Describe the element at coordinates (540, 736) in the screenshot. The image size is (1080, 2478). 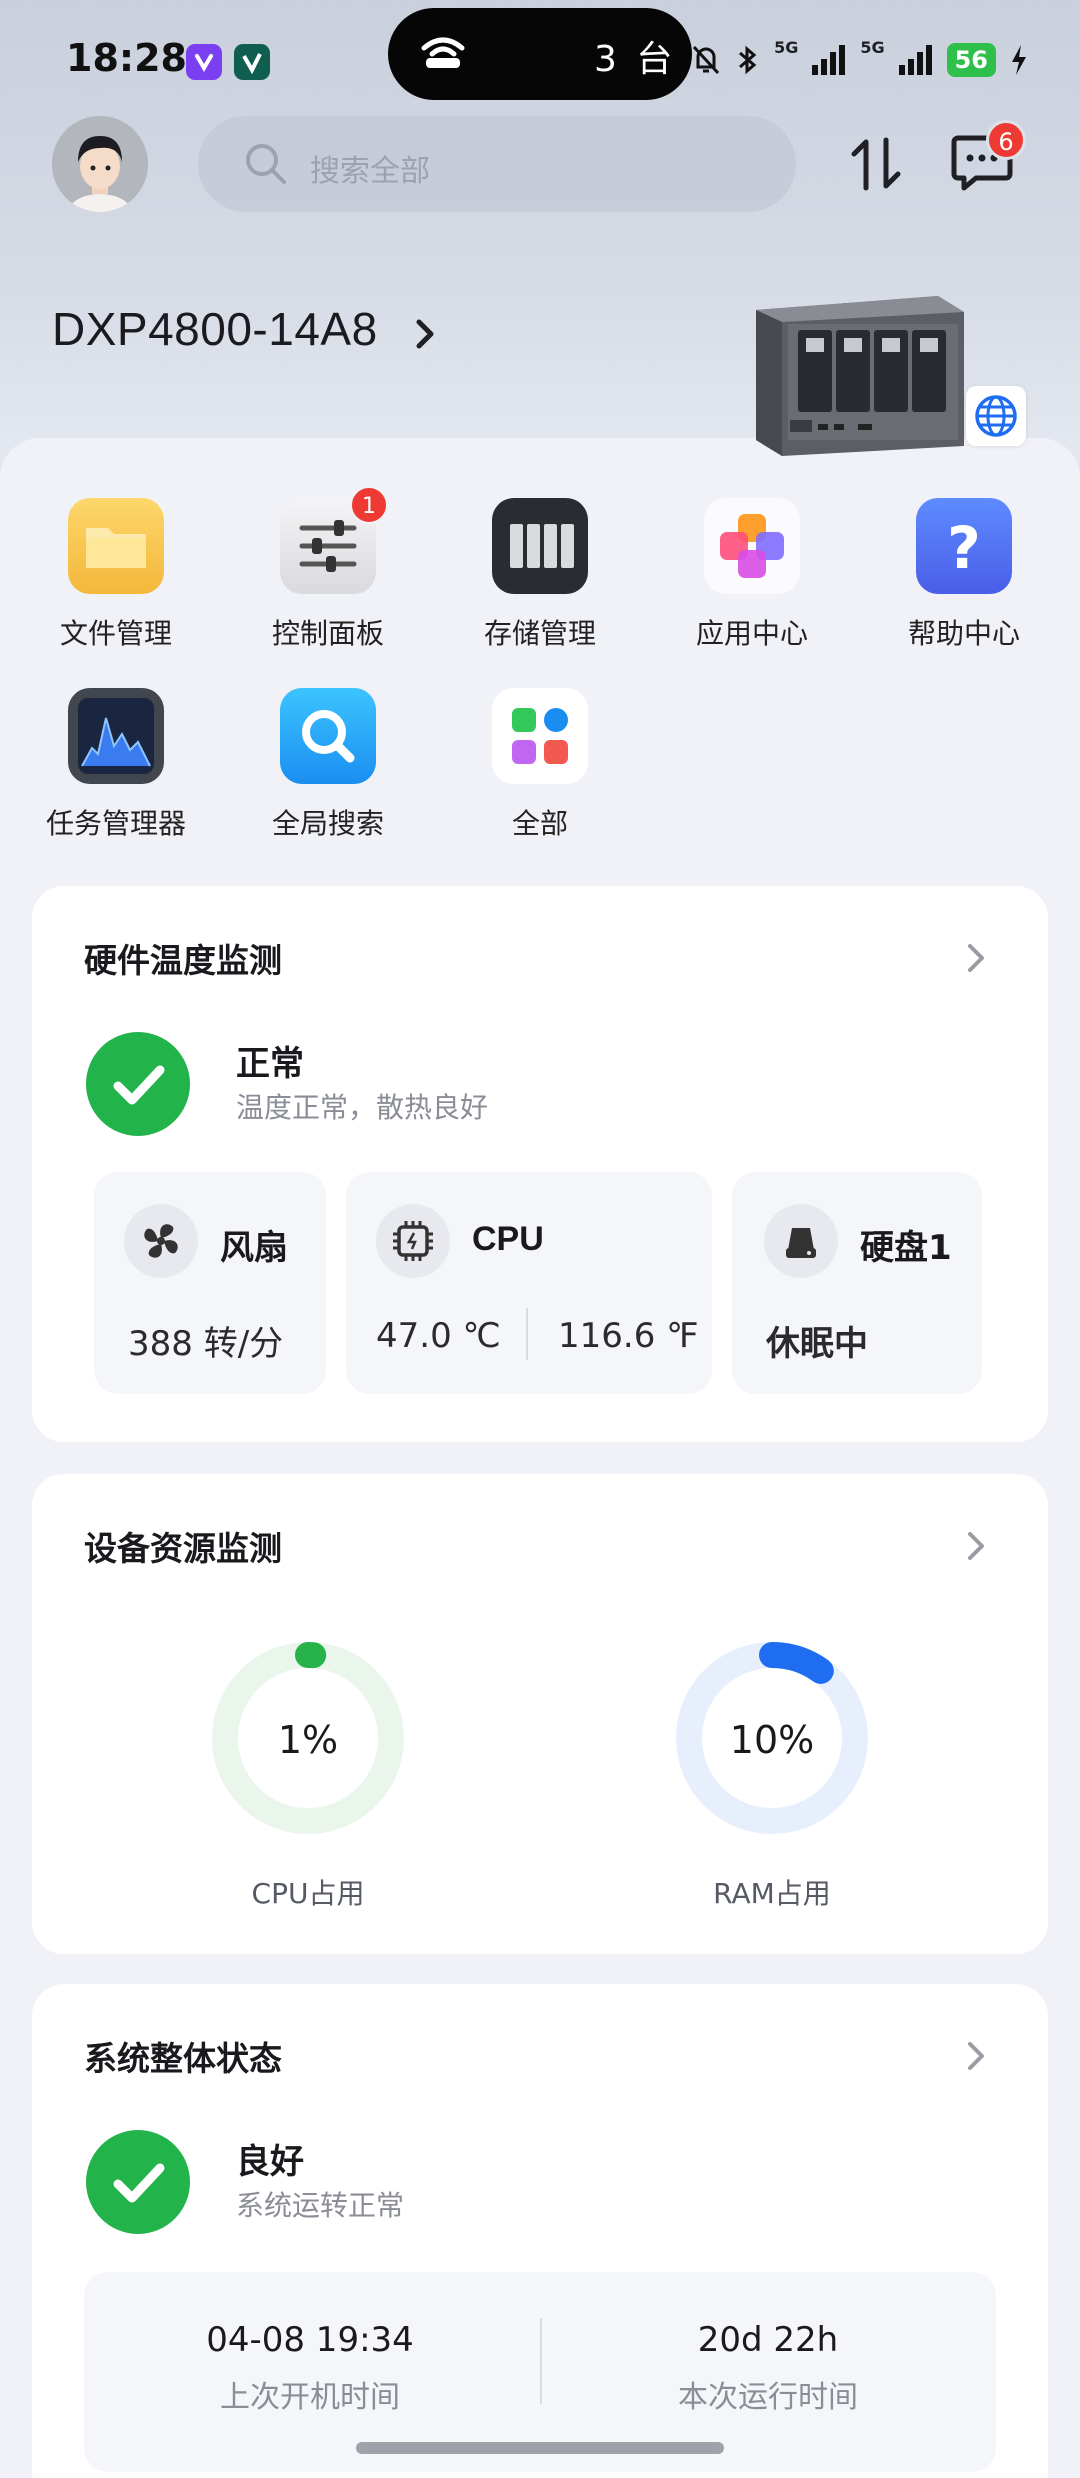
I see `all-apps-icon` at that location.